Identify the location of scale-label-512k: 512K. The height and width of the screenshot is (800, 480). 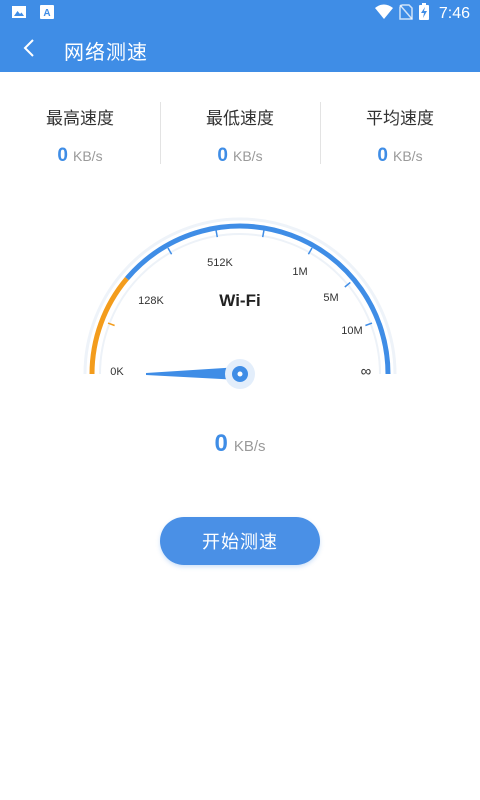
(220, 263).